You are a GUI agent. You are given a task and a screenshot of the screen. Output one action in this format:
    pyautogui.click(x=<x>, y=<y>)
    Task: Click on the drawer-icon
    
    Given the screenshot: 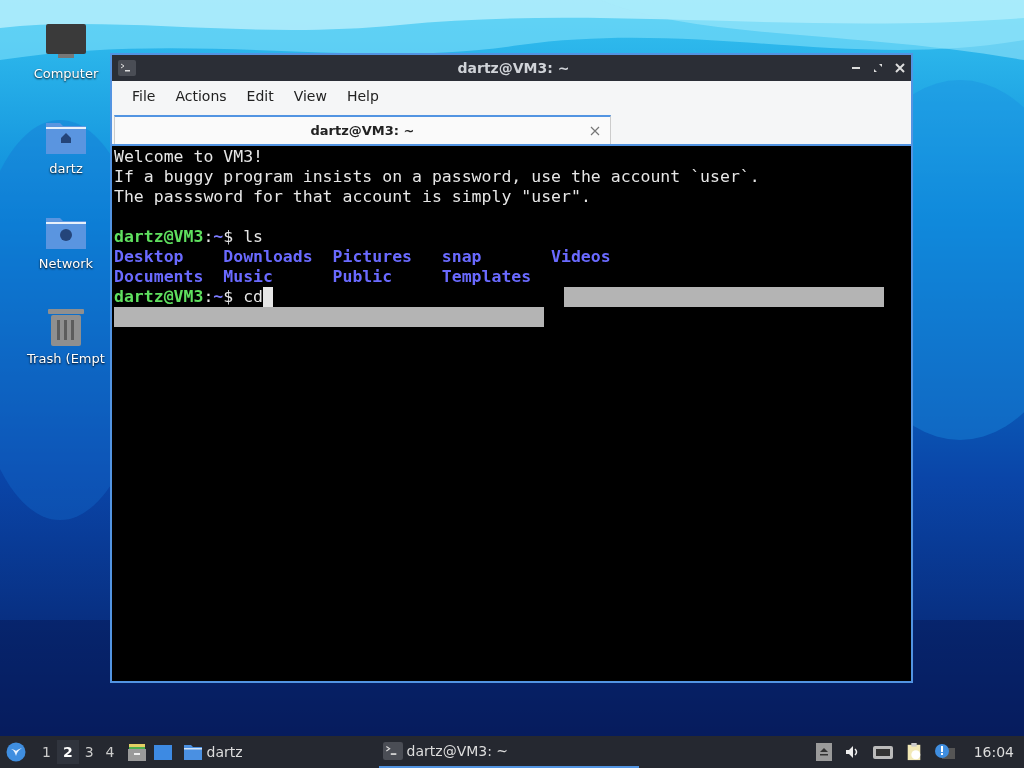 What is the action you would take?
    pyautogui.click(x=136, y=752)
    